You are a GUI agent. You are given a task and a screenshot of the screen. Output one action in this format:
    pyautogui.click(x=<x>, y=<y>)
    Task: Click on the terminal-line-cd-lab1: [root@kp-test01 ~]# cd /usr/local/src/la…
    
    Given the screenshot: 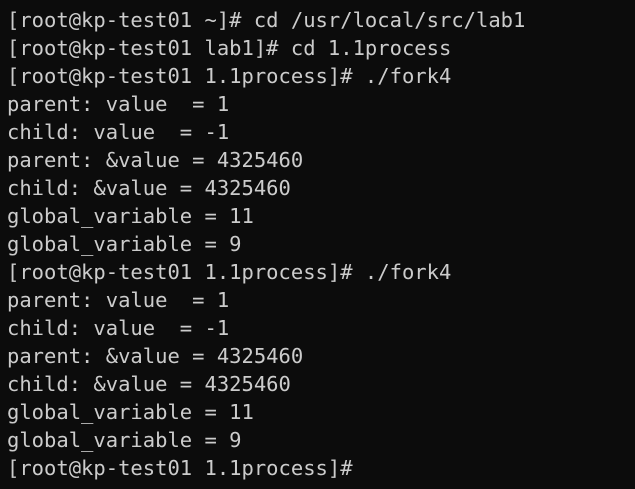 What is the action you would take?
    pyautogui.click(x=266, y=20)
    